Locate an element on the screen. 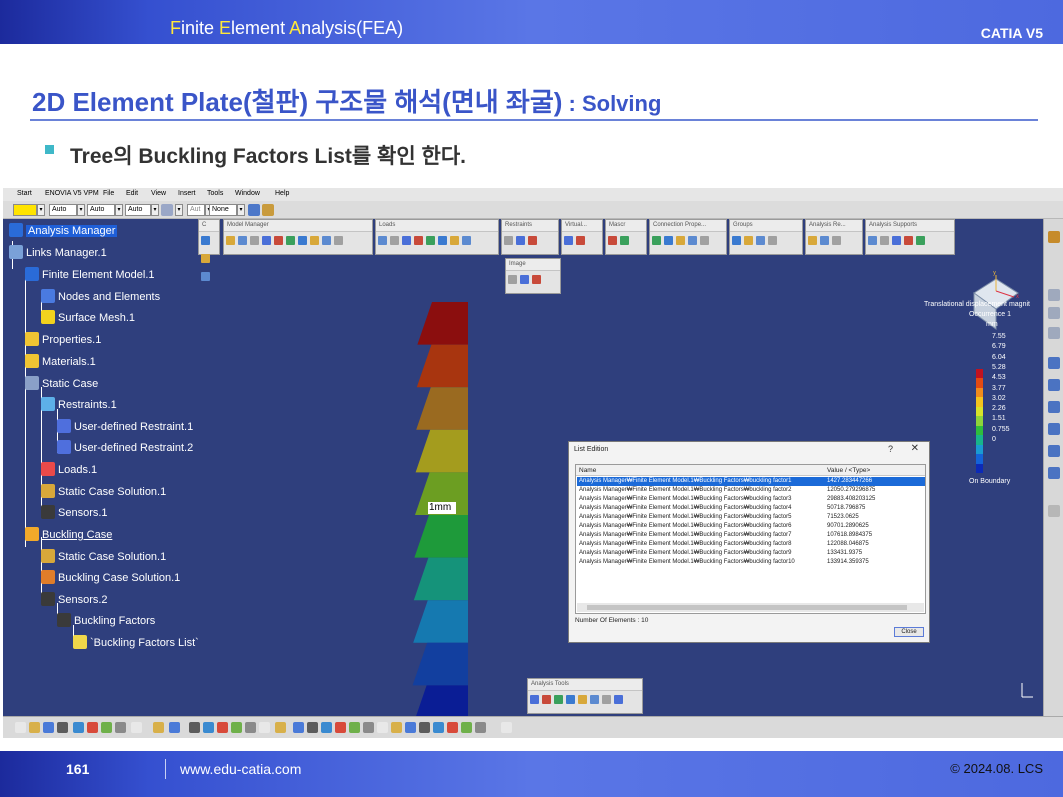 This screenshot has width=1063, height=797. toolbar-title: Mascr is located at coordinates (626, 226).